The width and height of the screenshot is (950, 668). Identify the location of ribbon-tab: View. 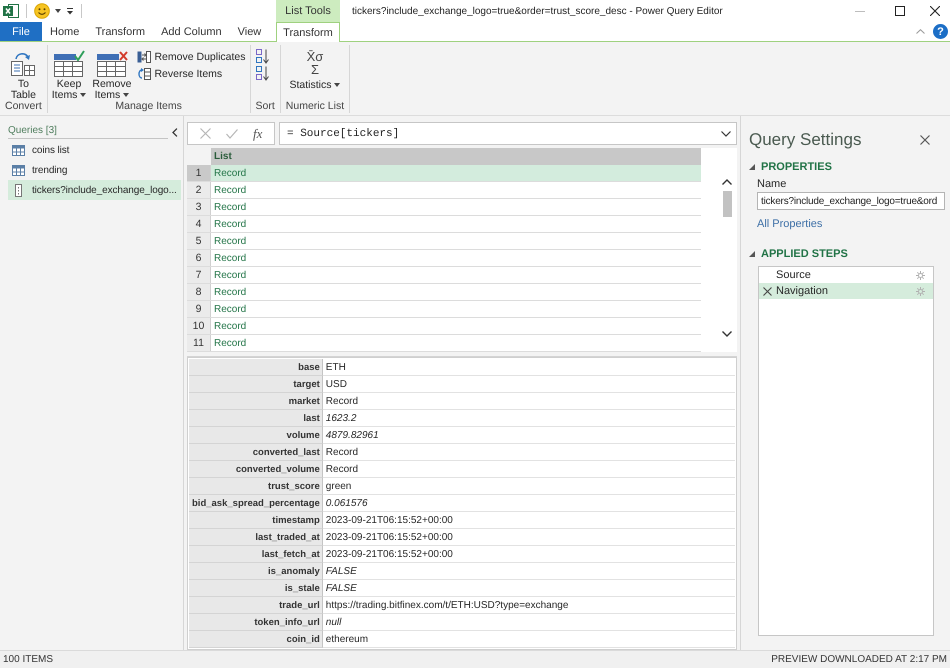
(250, 31).